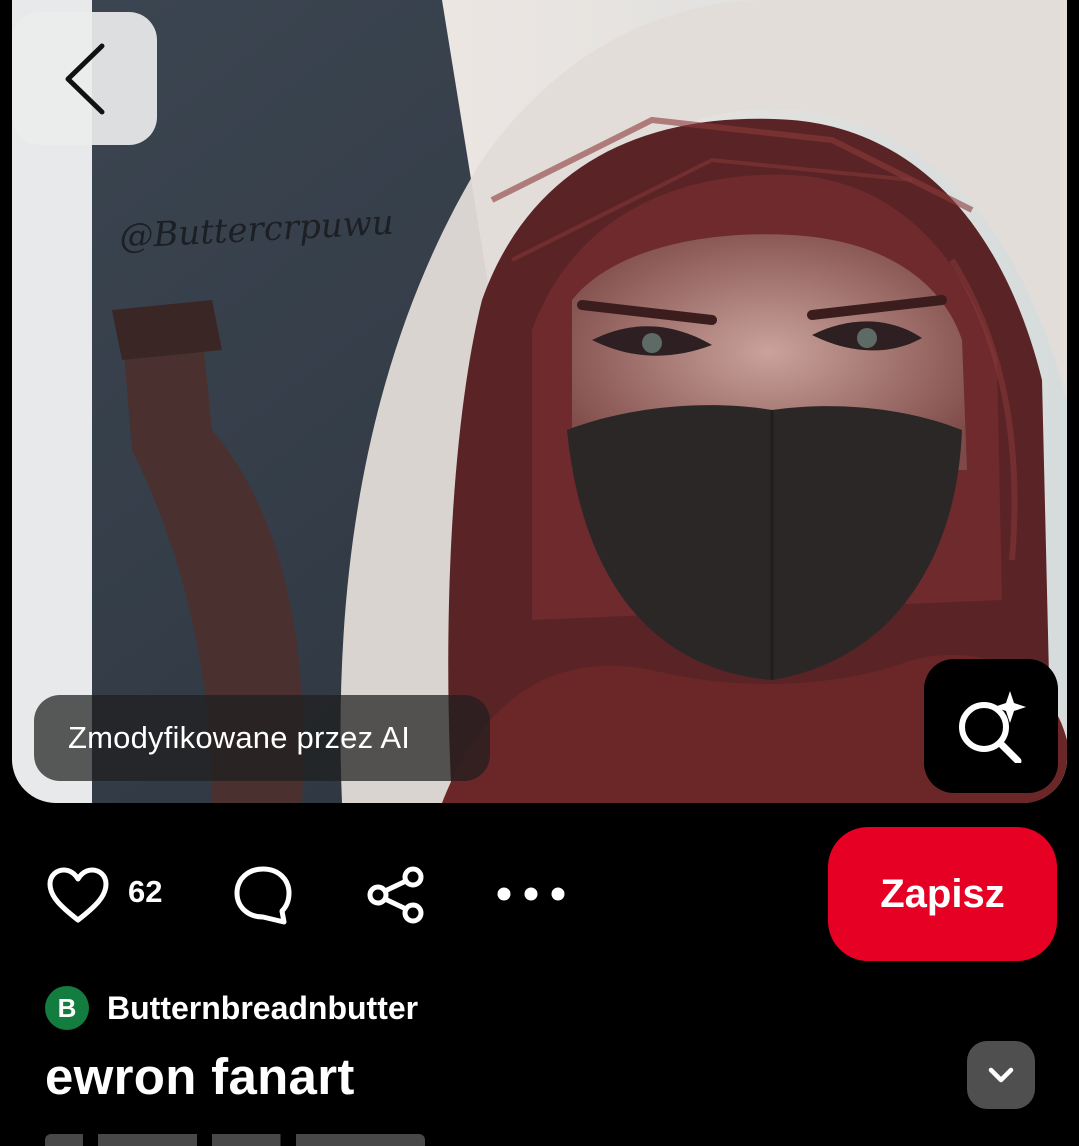  I want to click on more-options-button, so click(531, 894).